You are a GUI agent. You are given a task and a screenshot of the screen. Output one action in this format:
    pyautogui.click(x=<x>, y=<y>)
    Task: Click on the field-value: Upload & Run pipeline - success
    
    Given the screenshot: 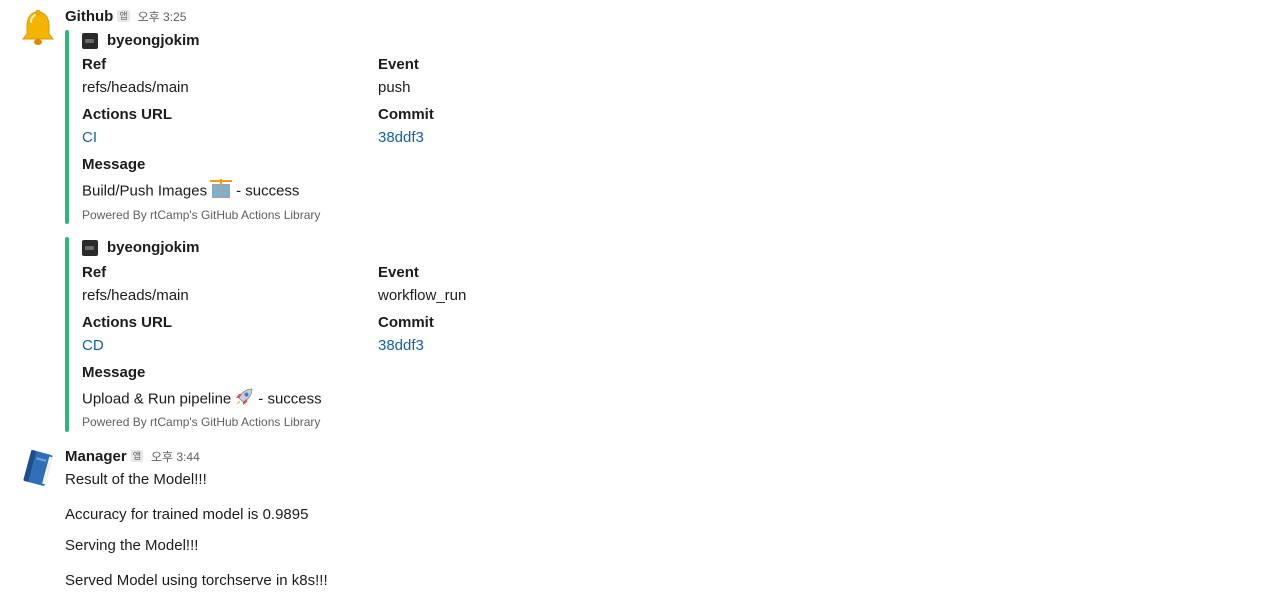 What is the action you would take?
    pyautogui.click(x=202, y=399)
    